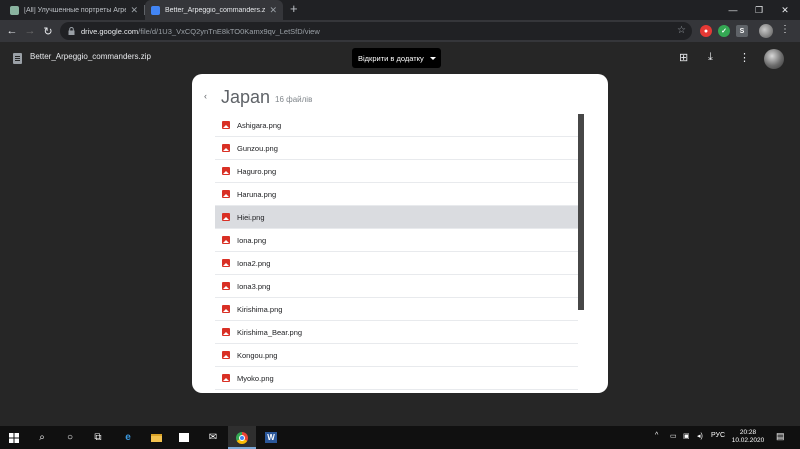 The image size is (800, 449). Describe the element at coordinates (759, 10) in the screenshot. I see `maximize-button: ❐` at that location.